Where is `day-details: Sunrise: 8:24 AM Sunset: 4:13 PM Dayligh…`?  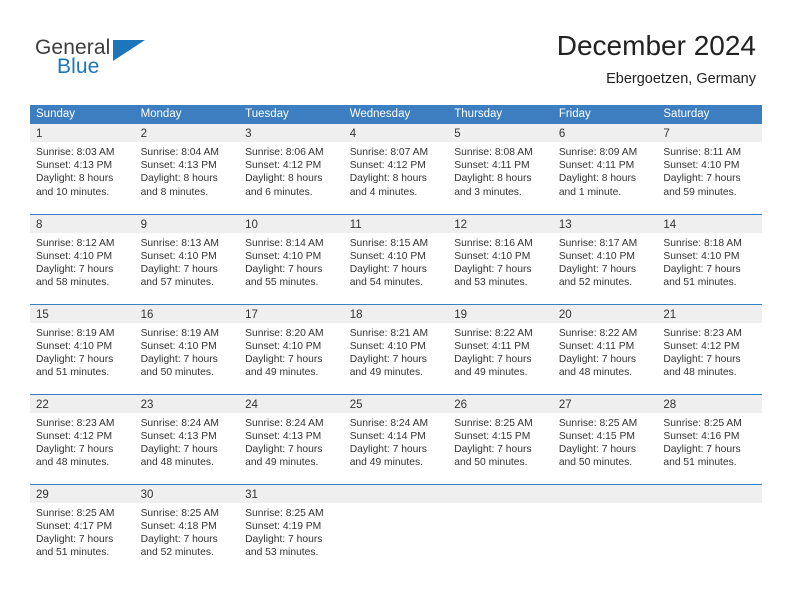 day-details: Sunrise: 8:24 AM Sunset: 4:13 PM Dayligh… is located at coordinates (187, 441).